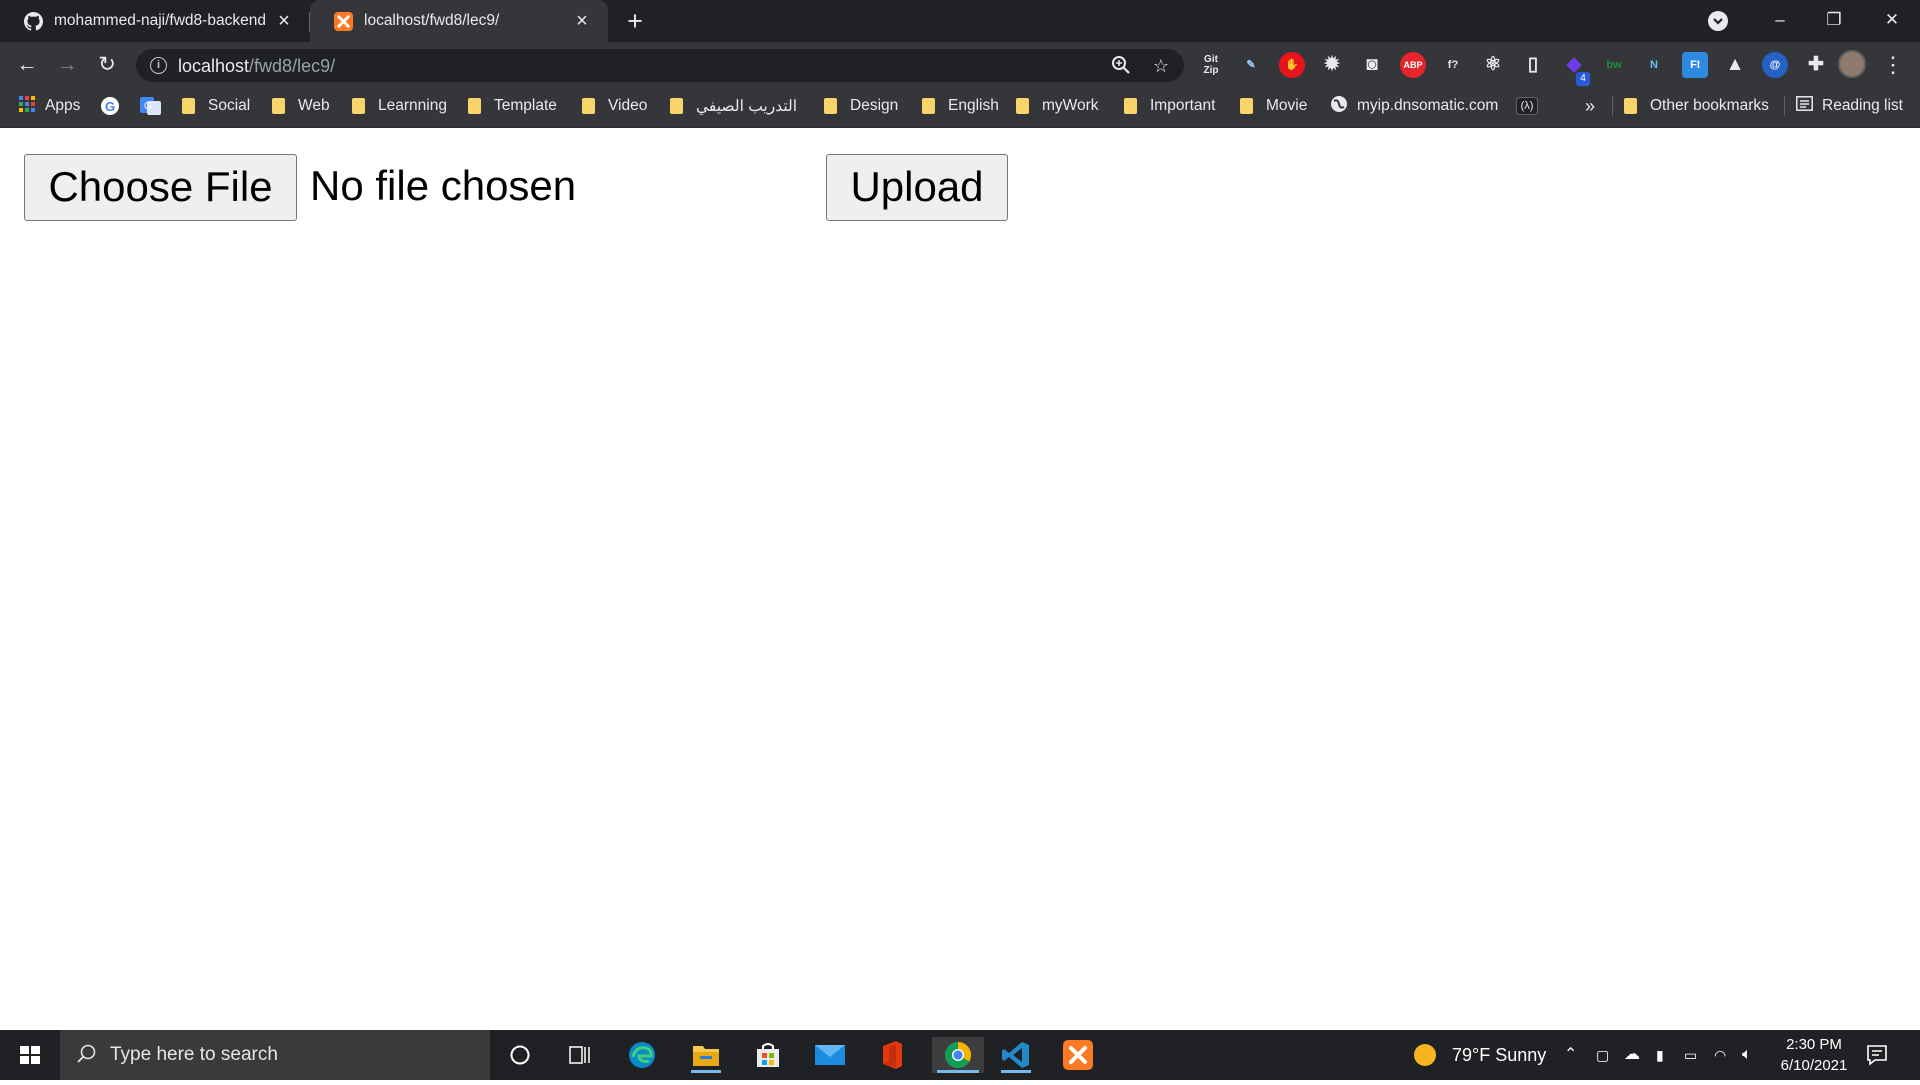  I want to click on tab-localhost: localhost/fwd8/lec9/ ×, so click(459, 21).